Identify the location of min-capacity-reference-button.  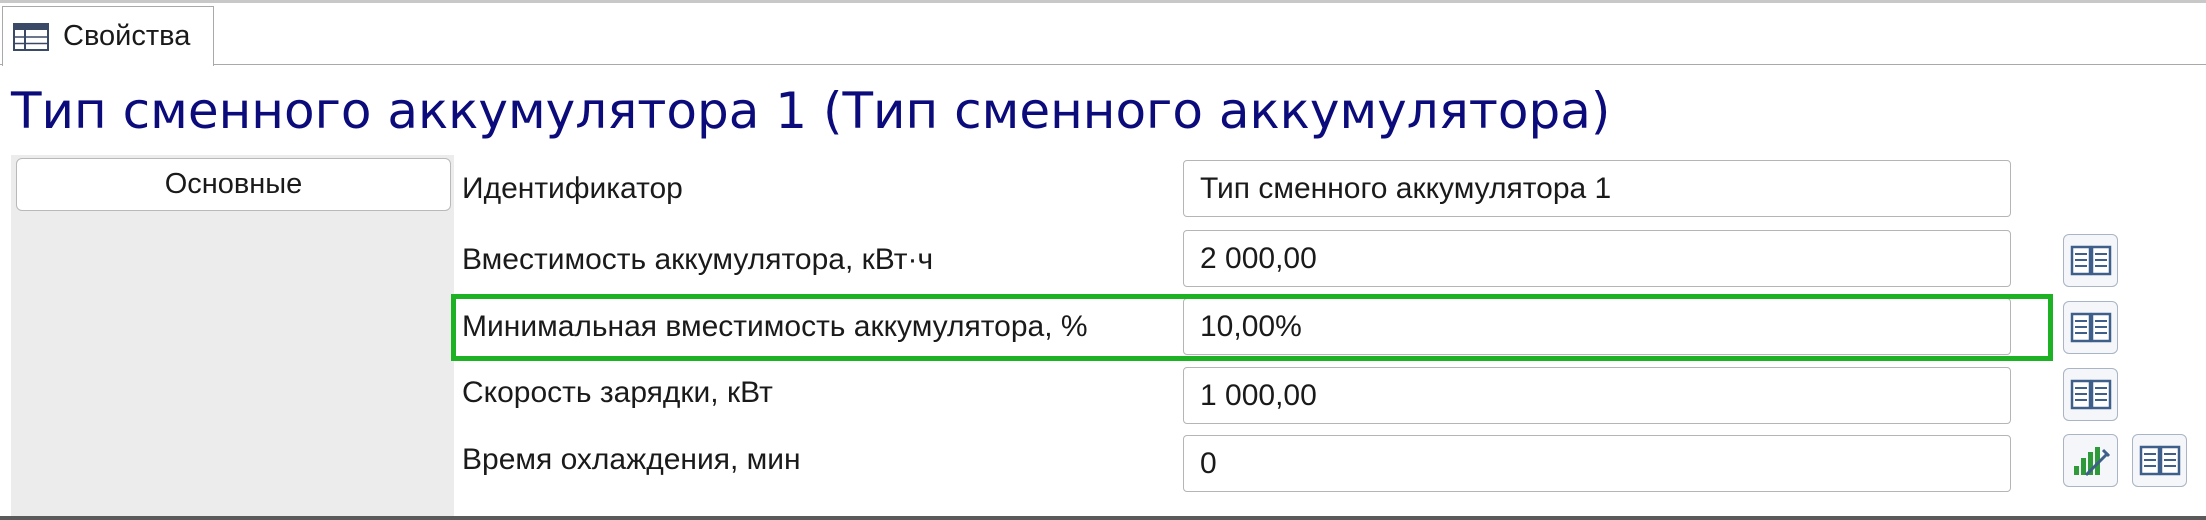
(2090, 327).